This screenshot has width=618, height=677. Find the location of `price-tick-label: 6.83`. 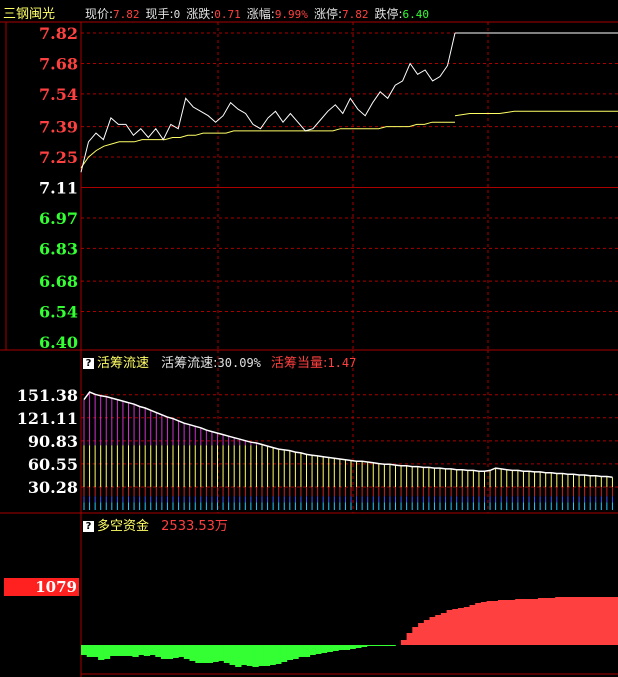

price-tick-label: 6.83 is located at coordinates (58, 248).